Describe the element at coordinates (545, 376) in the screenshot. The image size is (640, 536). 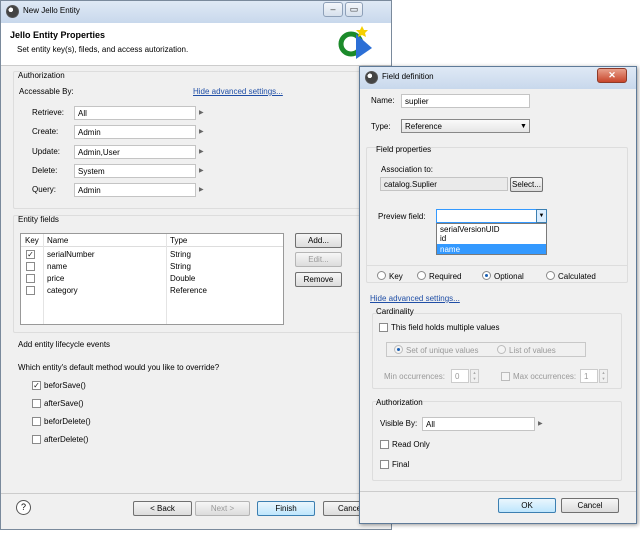
I see `max-occurrences-label: Max occurrences:` at that location.